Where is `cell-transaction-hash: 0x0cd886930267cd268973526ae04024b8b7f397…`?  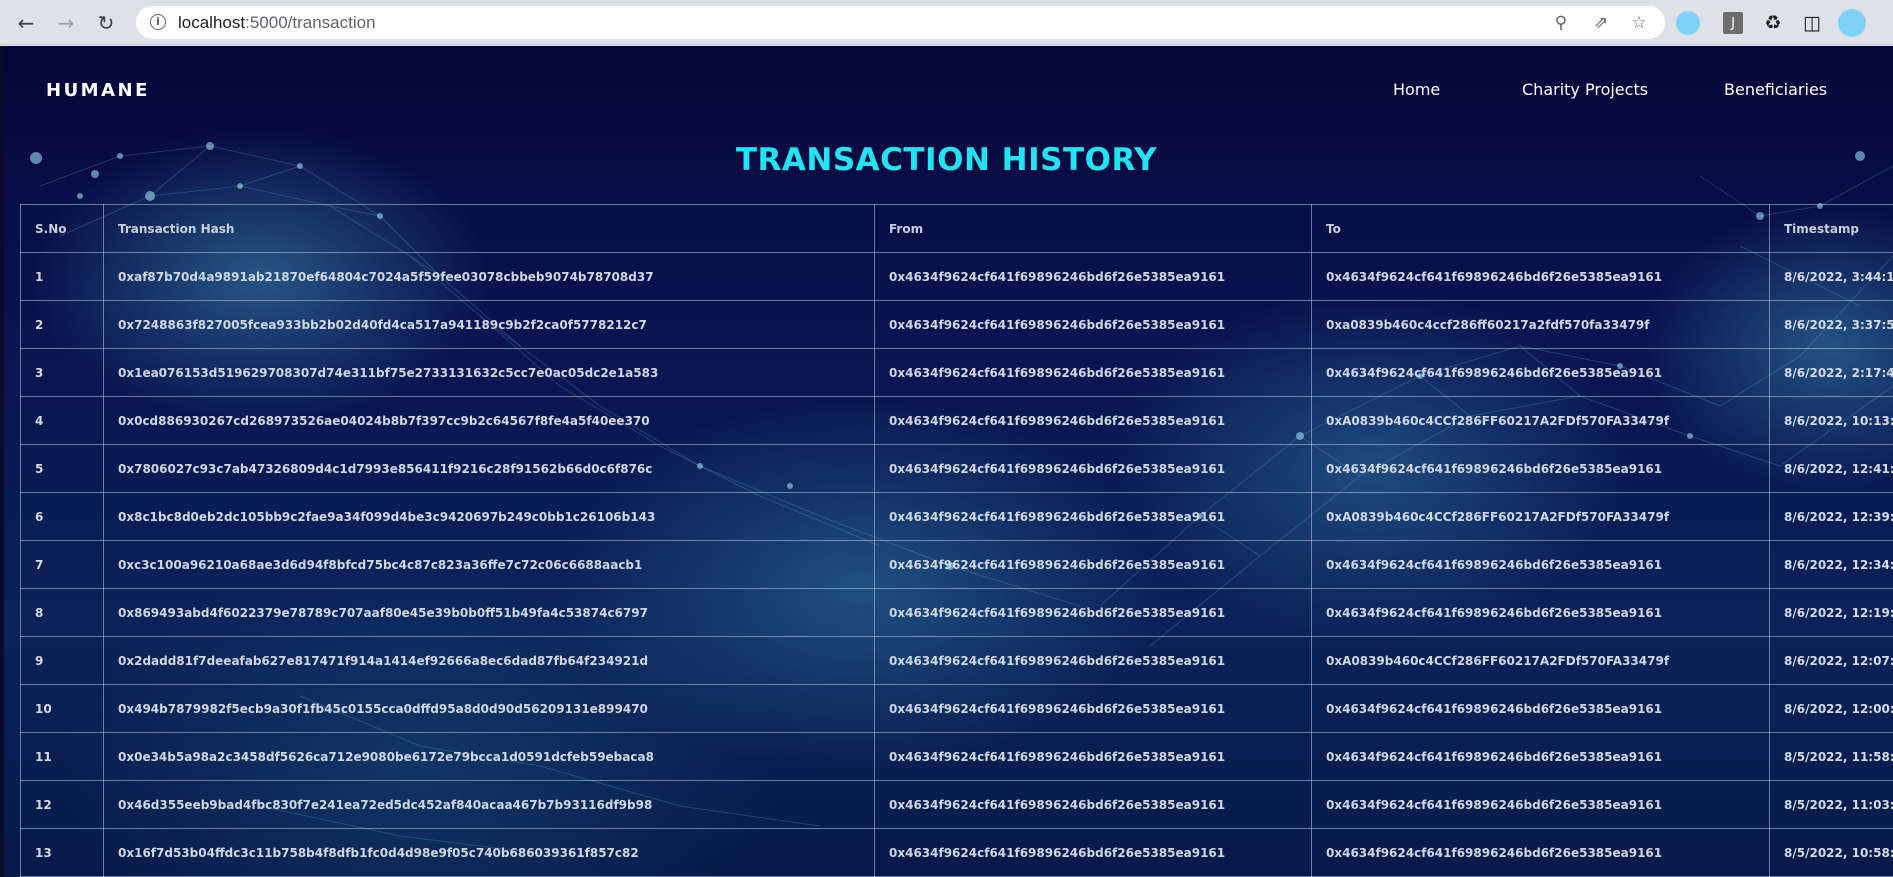 cell-transaction-hash: 0x0cd886930267cd268973526ae04024b8b7f397… is located at coordinates (489, 420).